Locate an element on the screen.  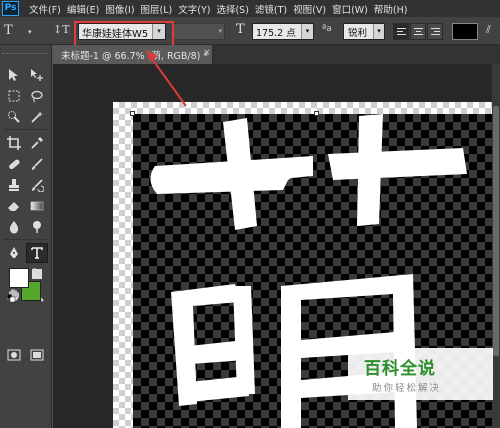
droplet-icon is located at coordinates (14, 227).